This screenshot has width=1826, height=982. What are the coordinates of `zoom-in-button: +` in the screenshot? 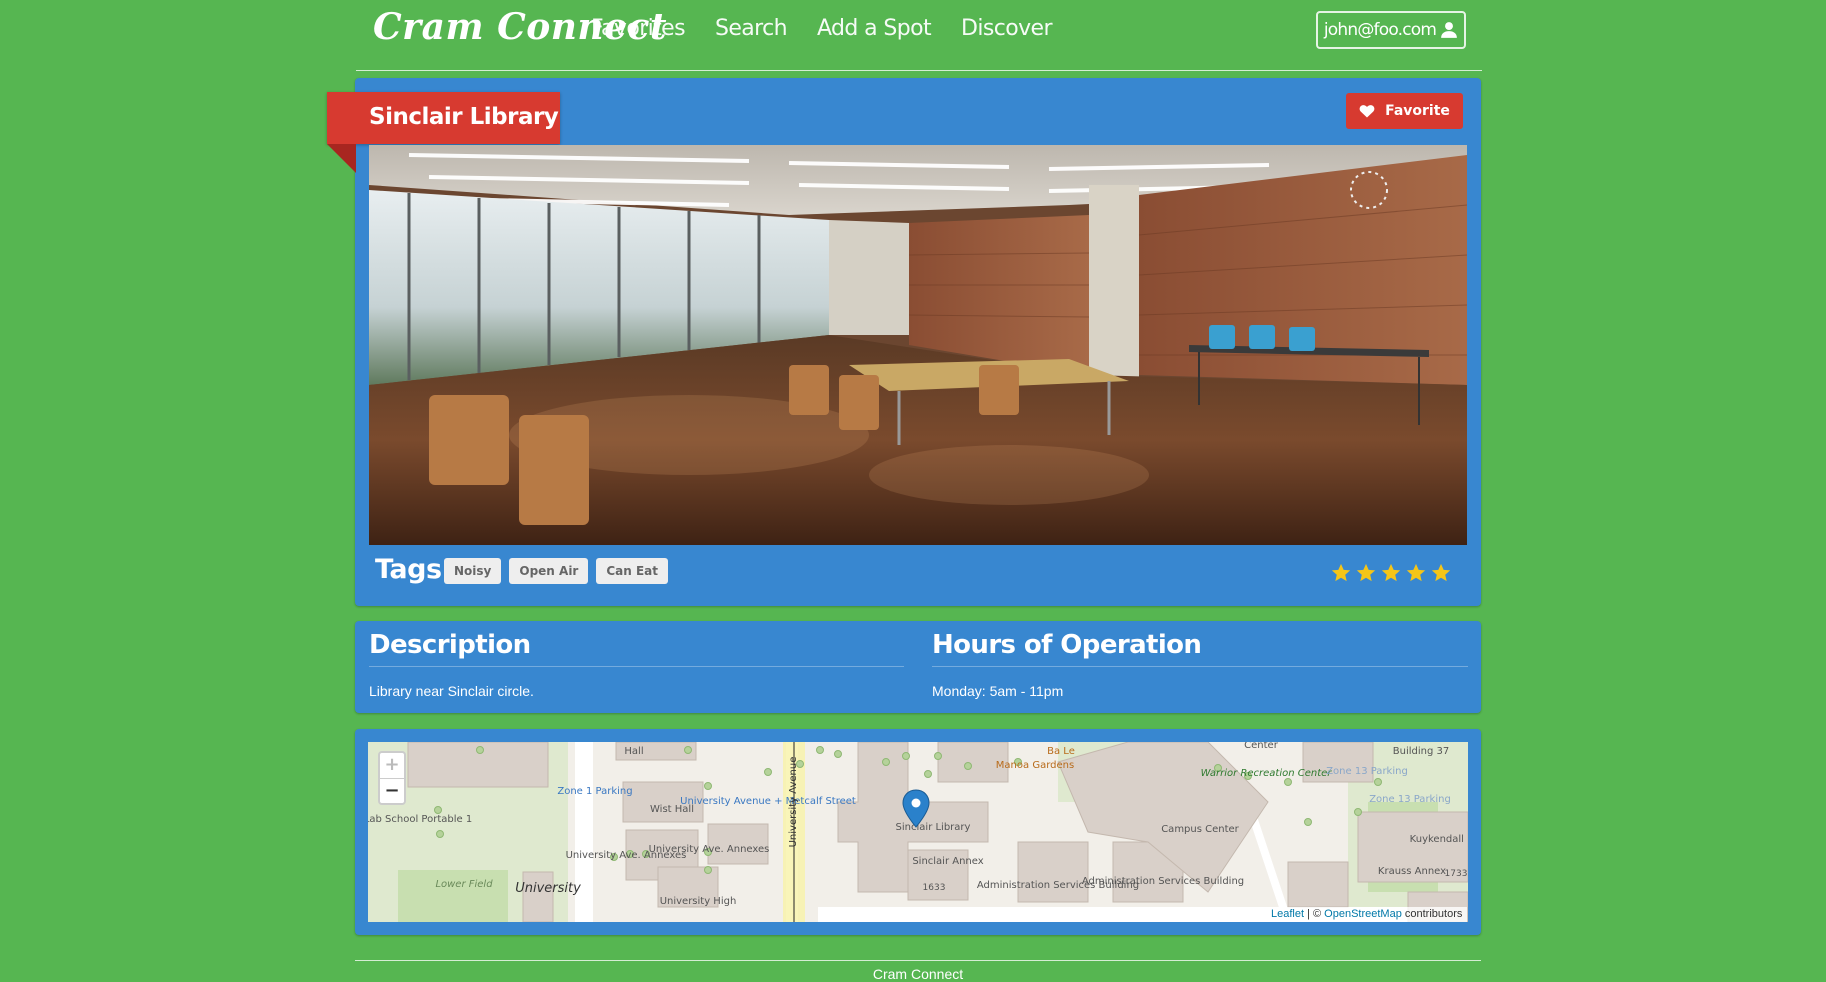 It's located at (392, 766).